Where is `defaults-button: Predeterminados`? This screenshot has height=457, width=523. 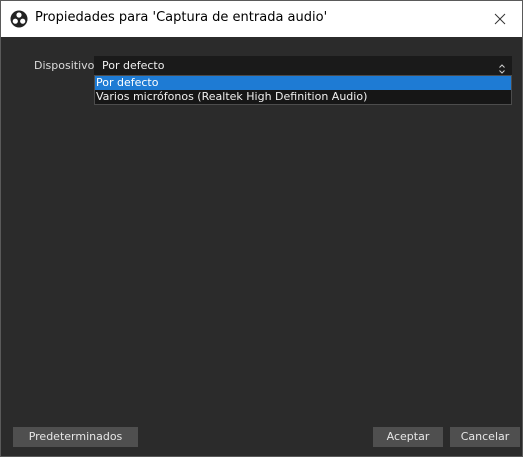 defaults-button: Predeterminados is located at coordinates (75, 437).